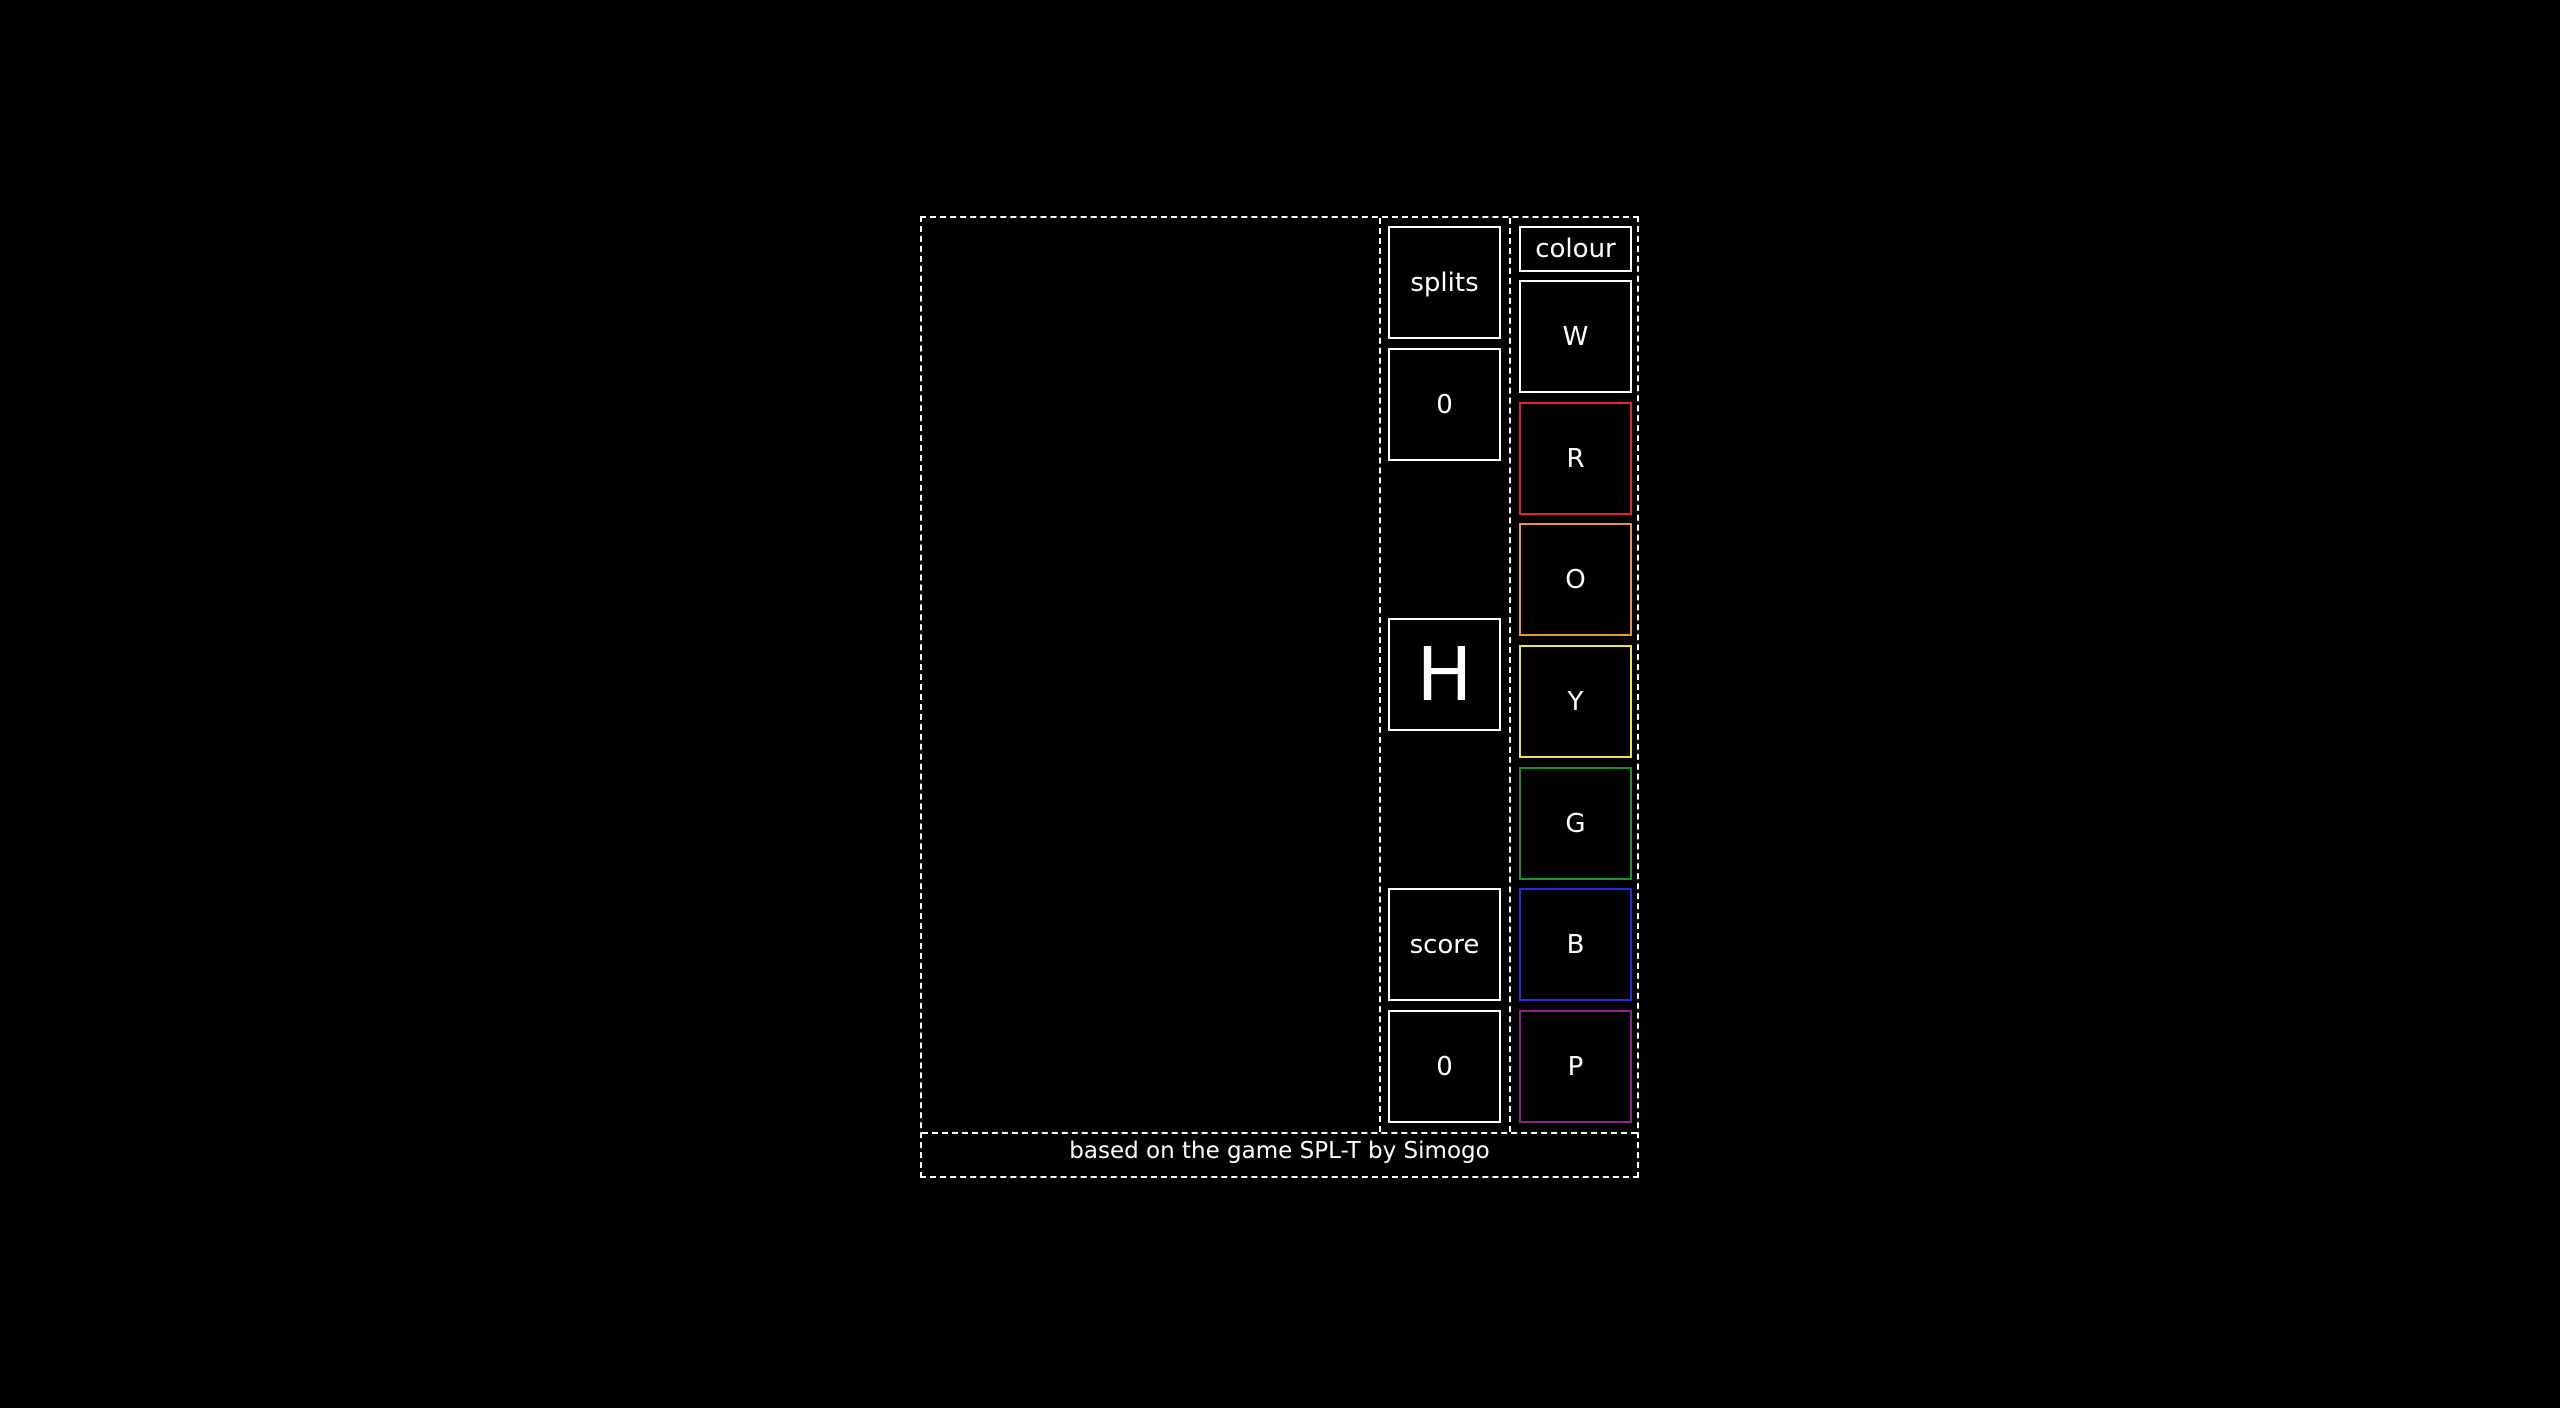  I want to click on game-board, so click(1151, 675).